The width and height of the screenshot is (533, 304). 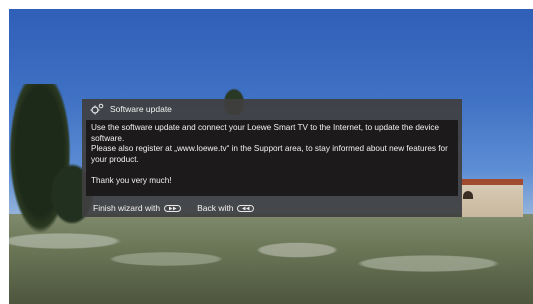 I want to click on dialog-title: Software update, so click(x=141, y=108).